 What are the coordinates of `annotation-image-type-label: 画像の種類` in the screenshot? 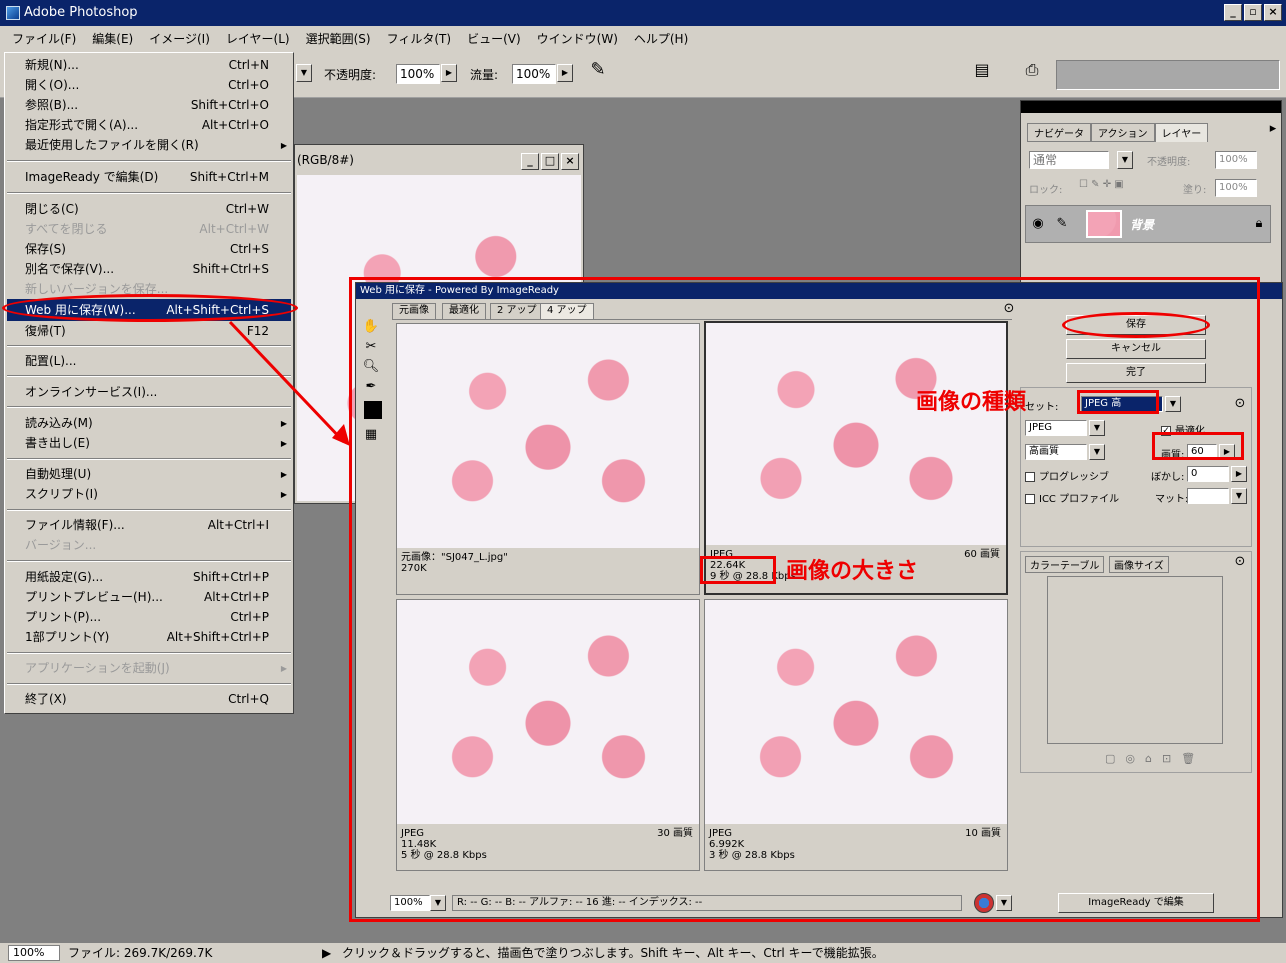 It's located at (971, 402).